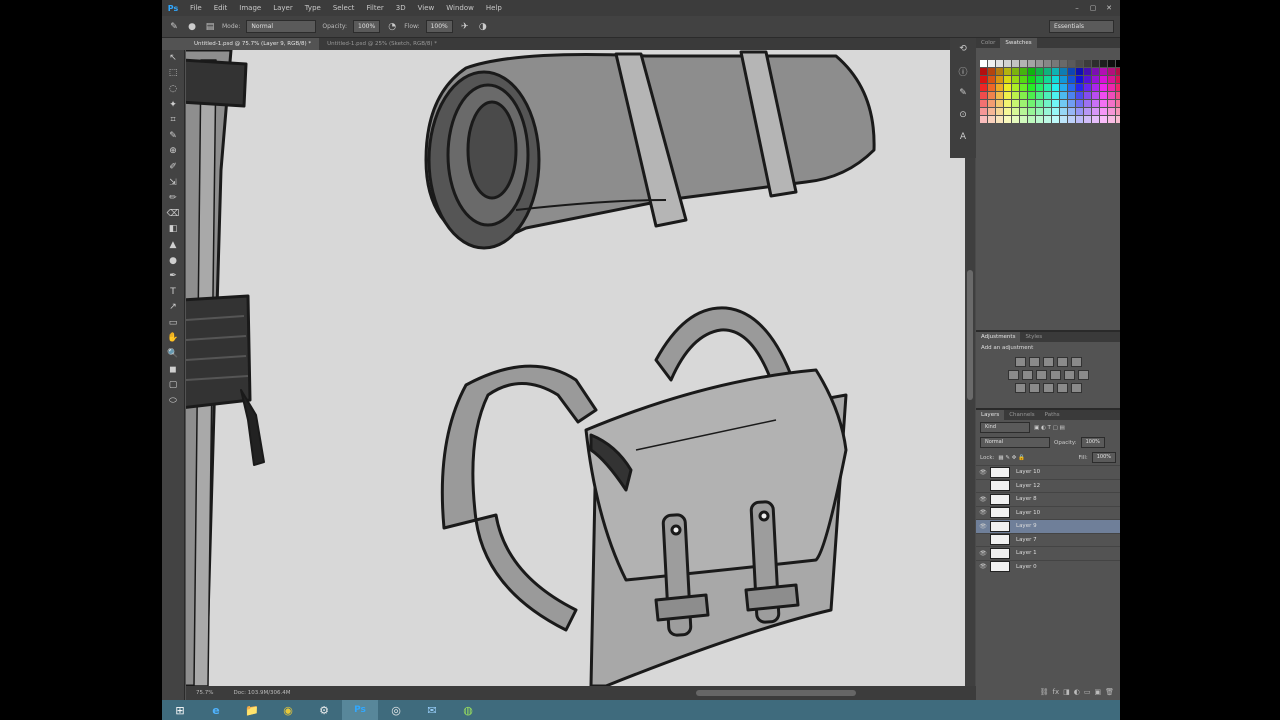 This screenshot has width=1280, height=720. What do you see at coordinates (1048, 485) in the screenshot?
I see `layer-row: Layer 12` at bounding box center [1048, 485].